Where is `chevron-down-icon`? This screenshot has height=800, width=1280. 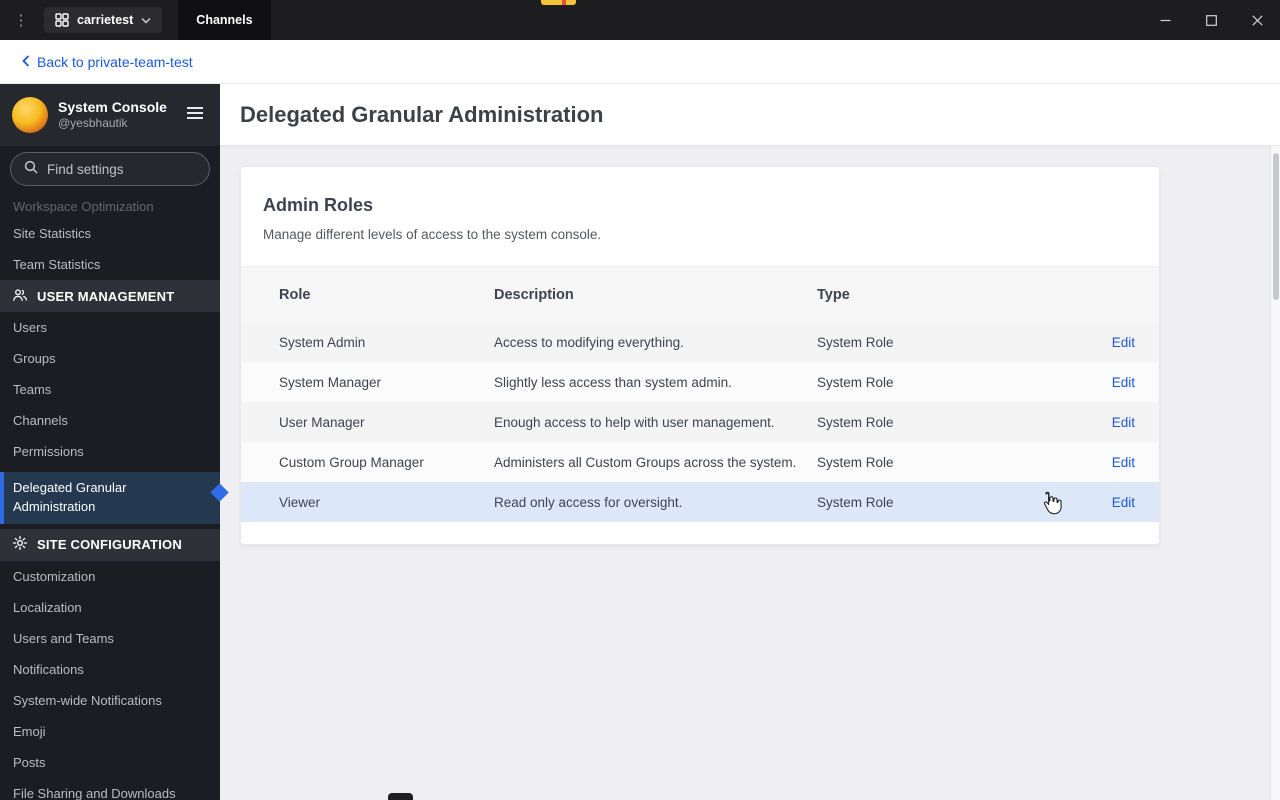 chevron-down-icon is located at coordinates (146, 20).